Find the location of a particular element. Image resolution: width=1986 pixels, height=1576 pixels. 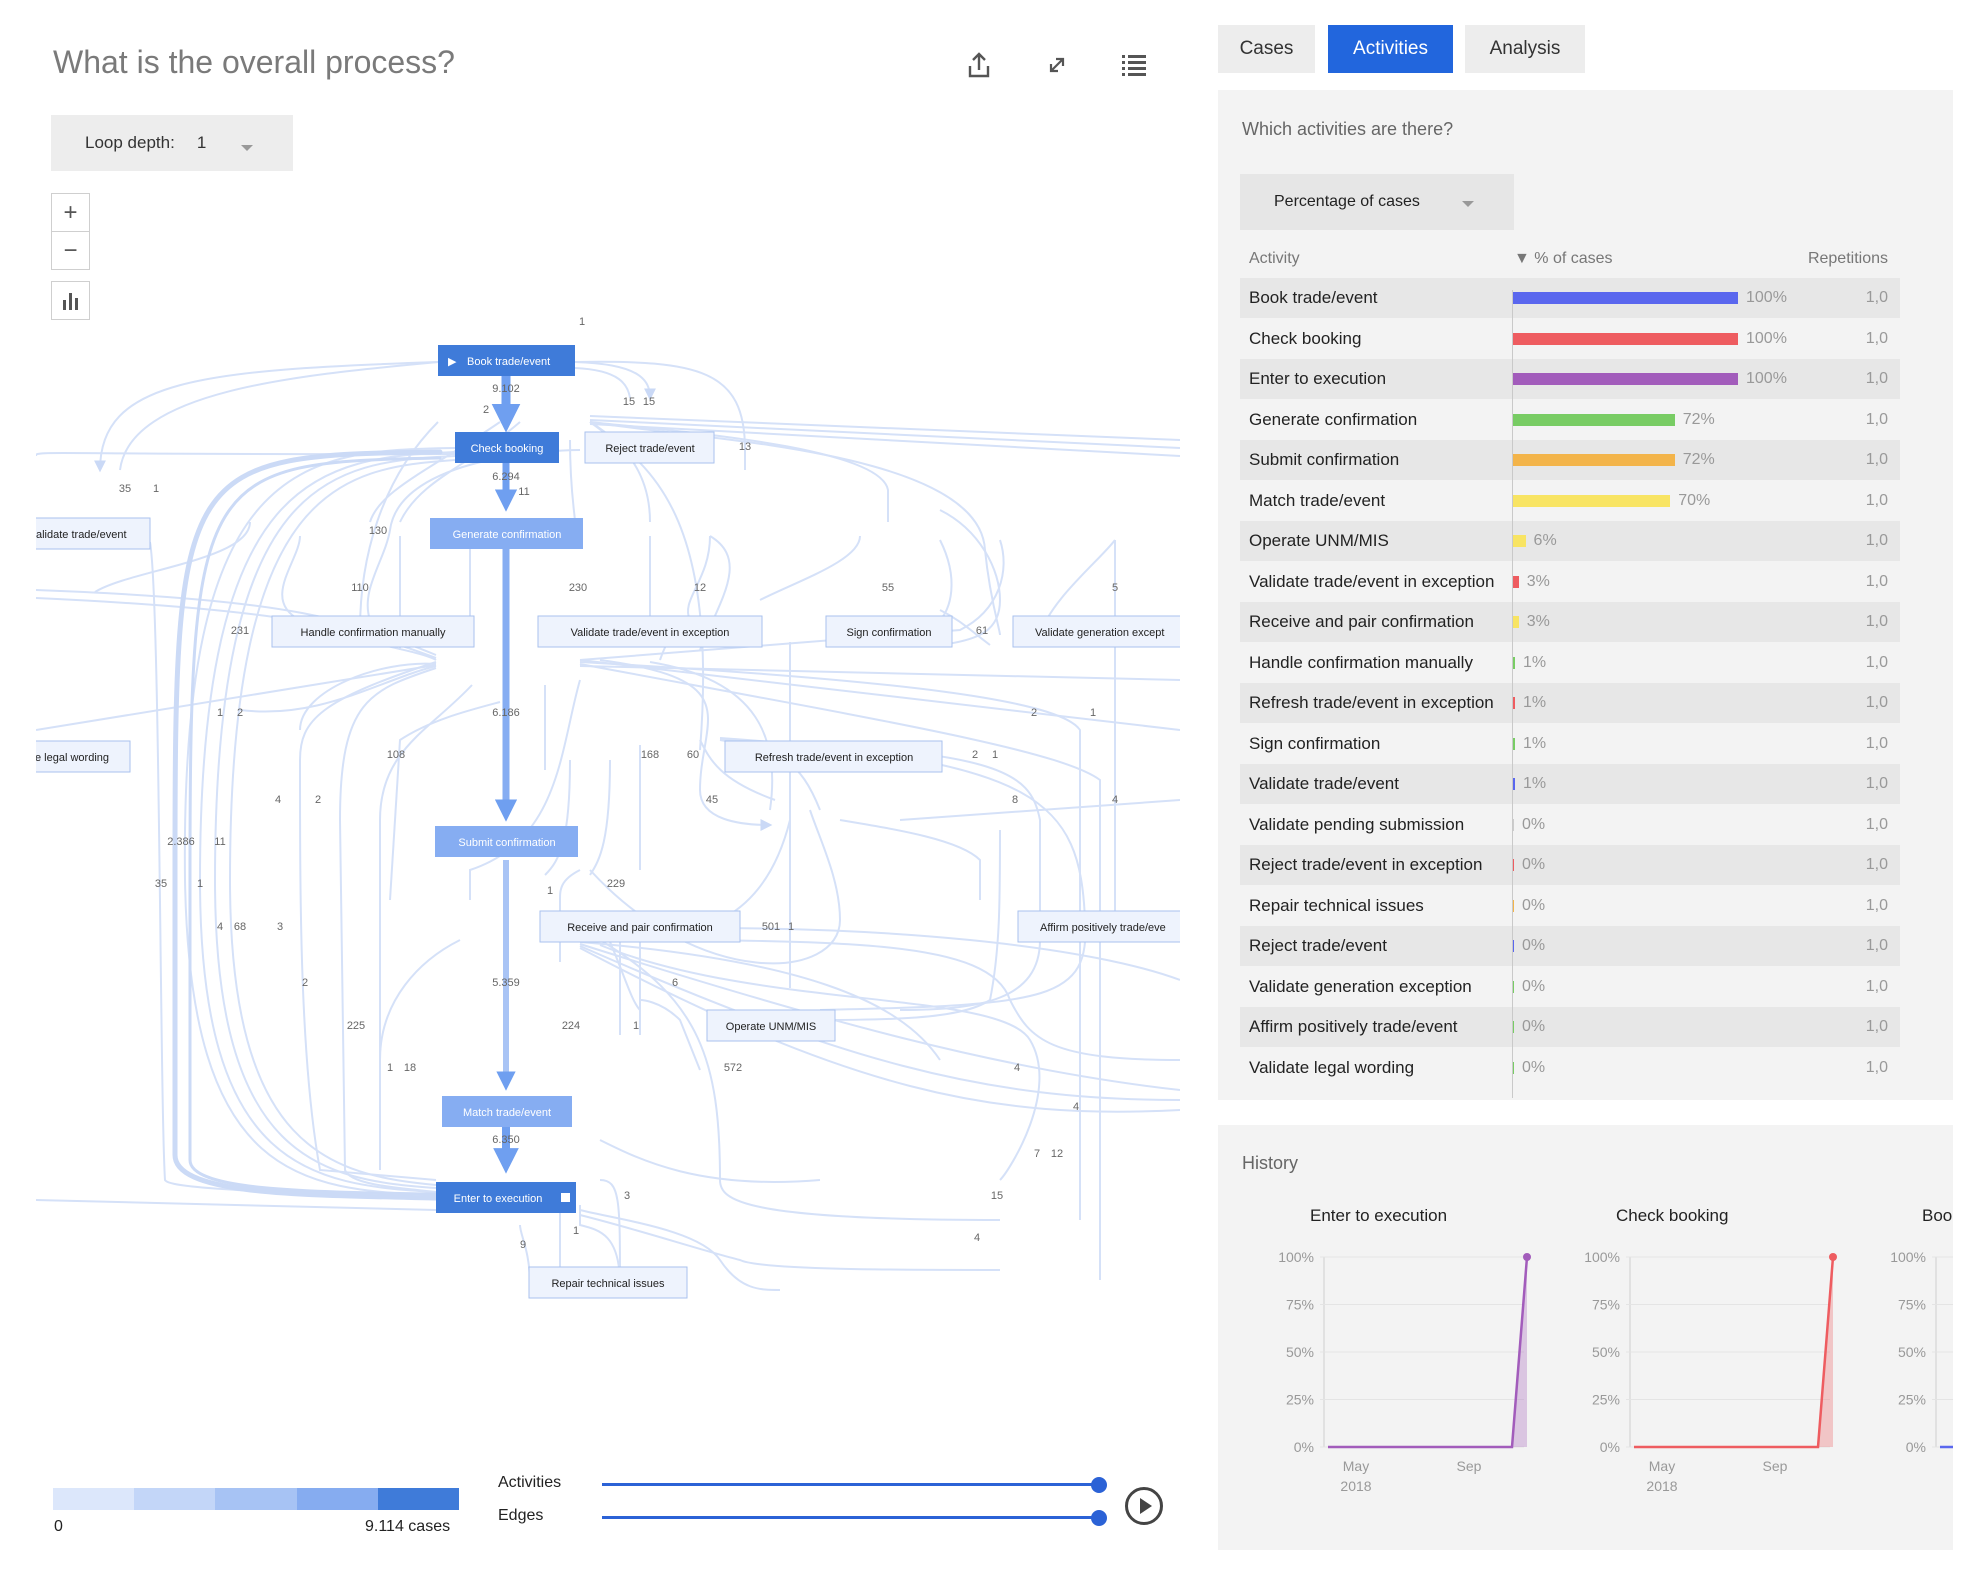

legend-swatch is located at coordinates (94, 1499).